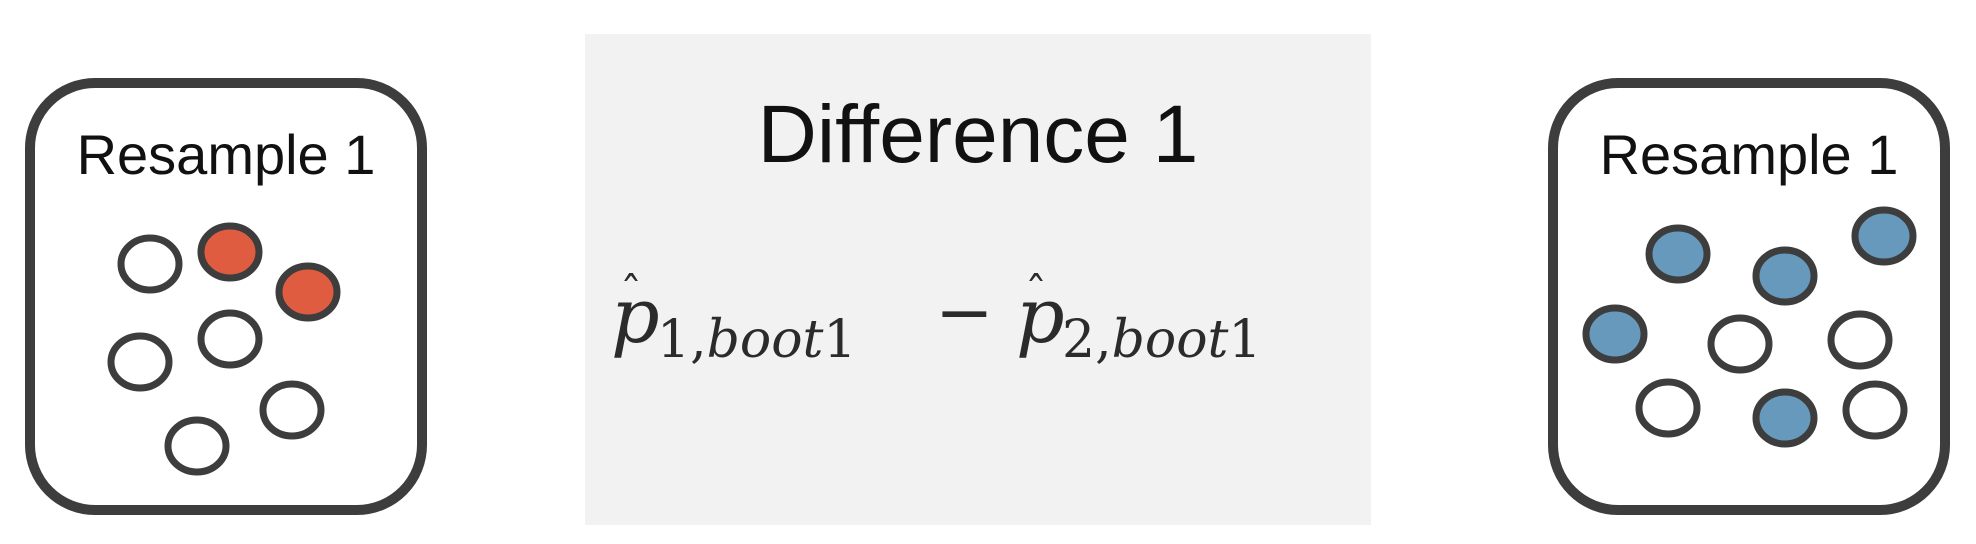 The height and width of the screenshot is (544, 1976). I want to click on subscript-resample-1: 1, so click(839, 340).